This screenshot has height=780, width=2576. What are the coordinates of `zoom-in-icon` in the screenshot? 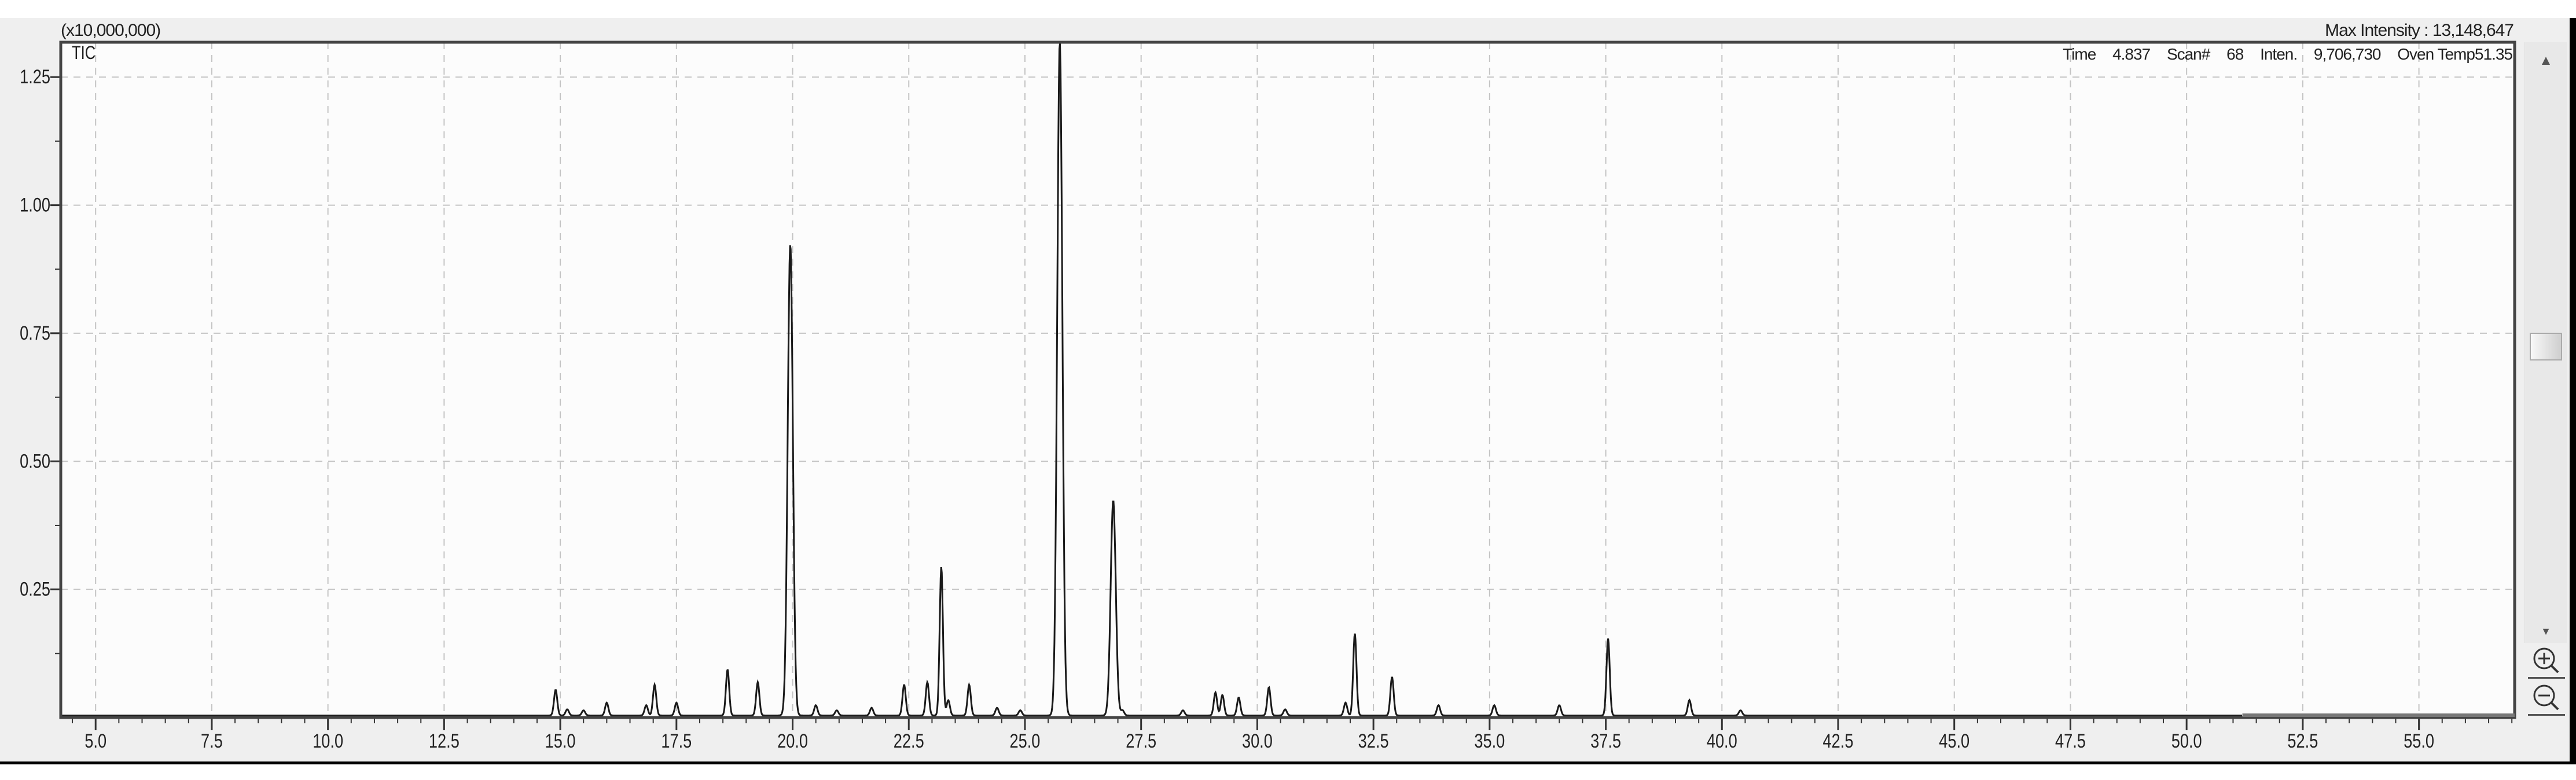 It's located at (2546, 660).